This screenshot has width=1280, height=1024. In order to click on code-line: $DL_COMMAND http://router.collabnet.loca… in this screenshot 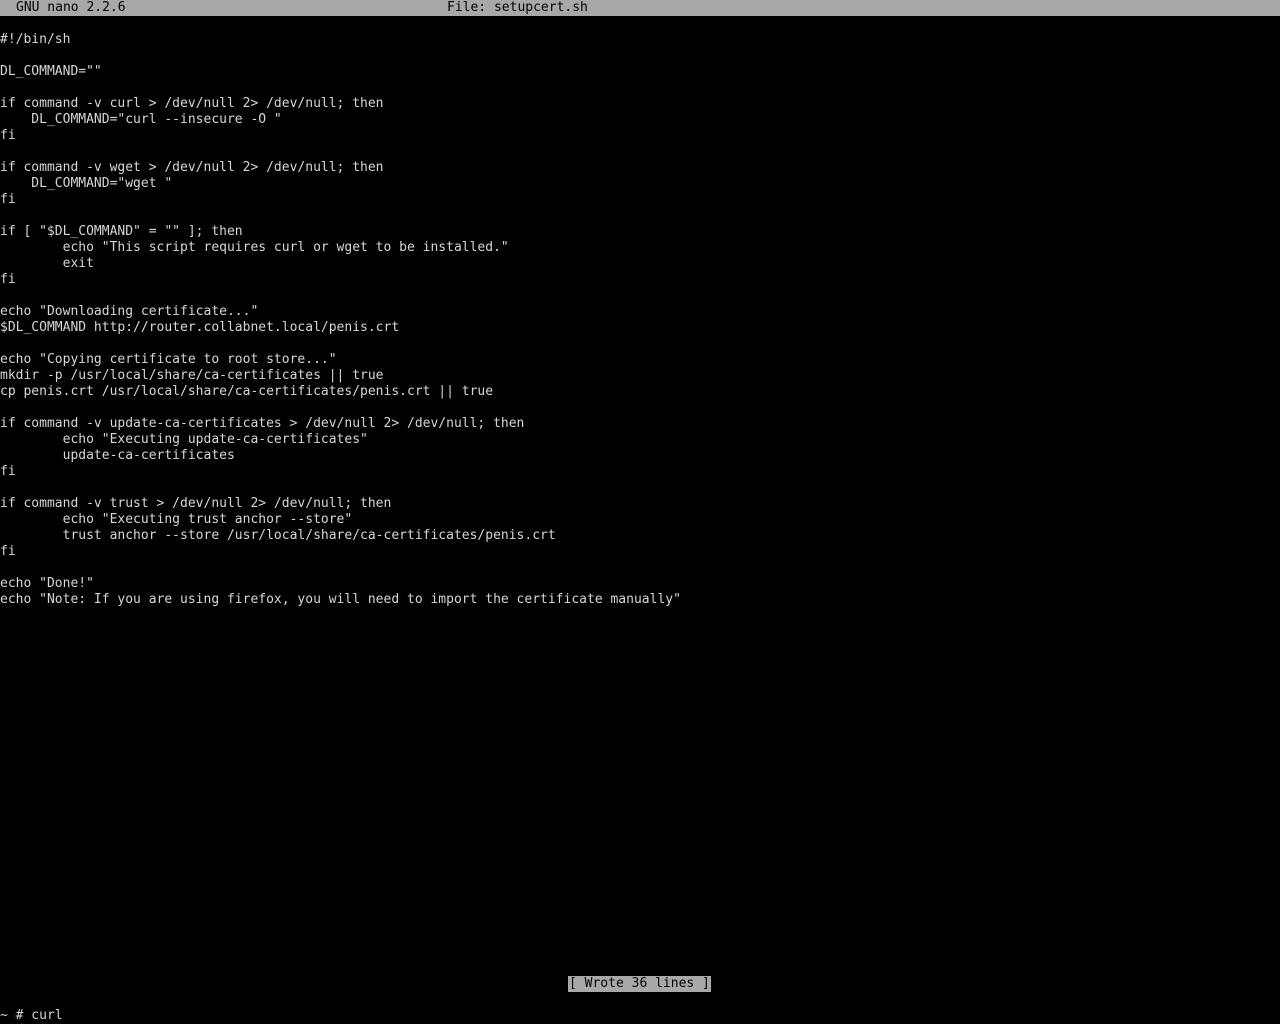, I will do `click(200, 327)`.